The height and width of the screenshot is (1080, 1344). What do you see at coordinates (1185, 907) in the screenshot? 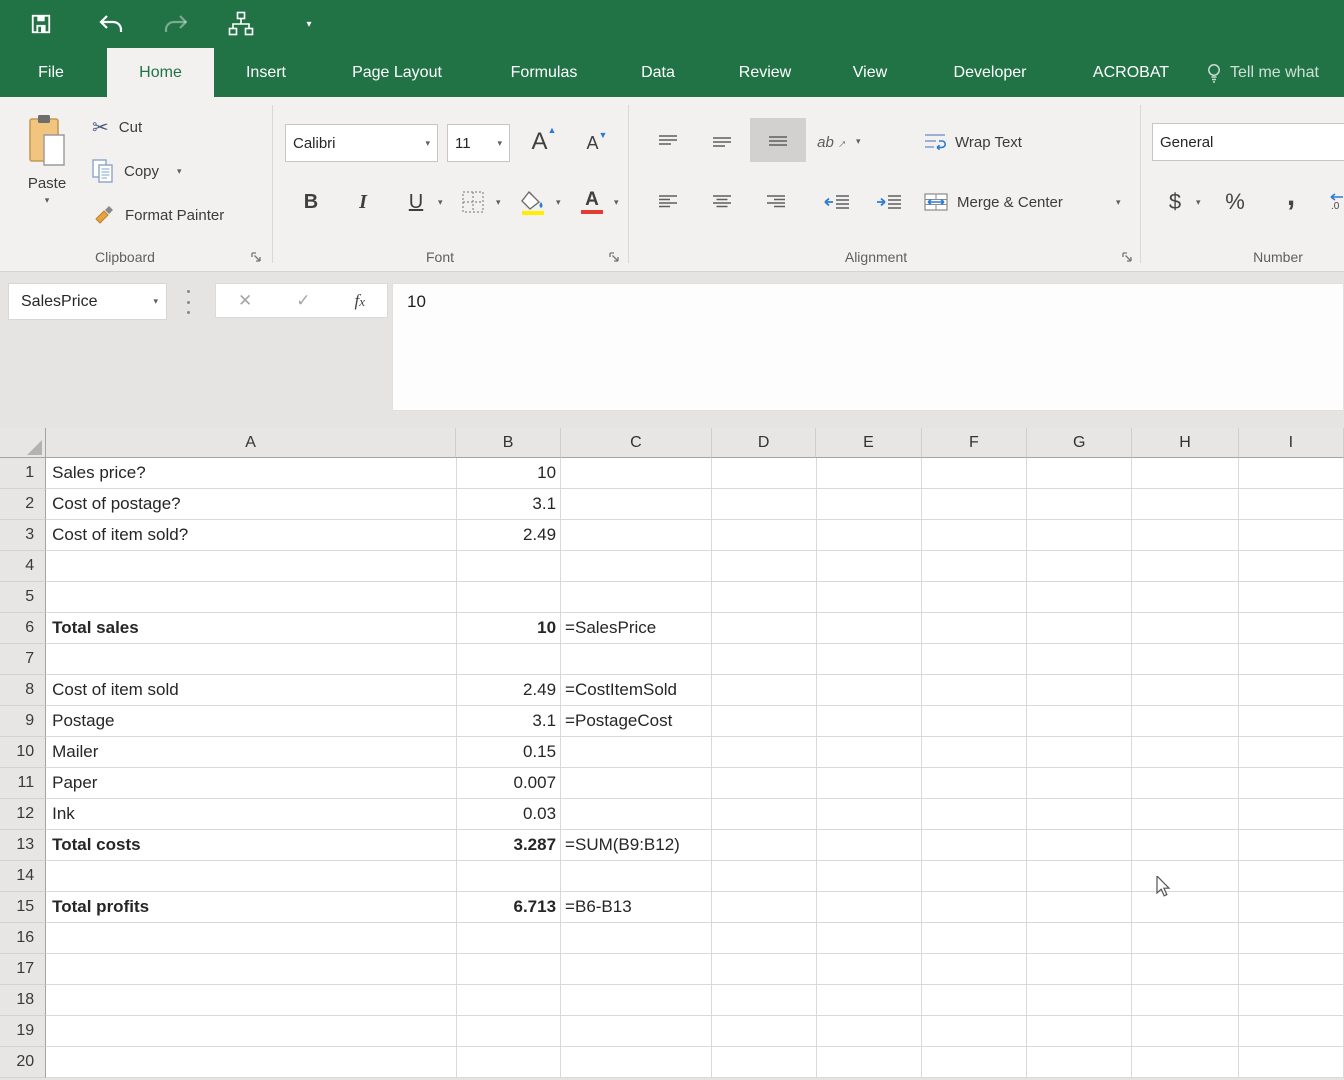
I see `cell-H15` at bounding box center [1185, 907].